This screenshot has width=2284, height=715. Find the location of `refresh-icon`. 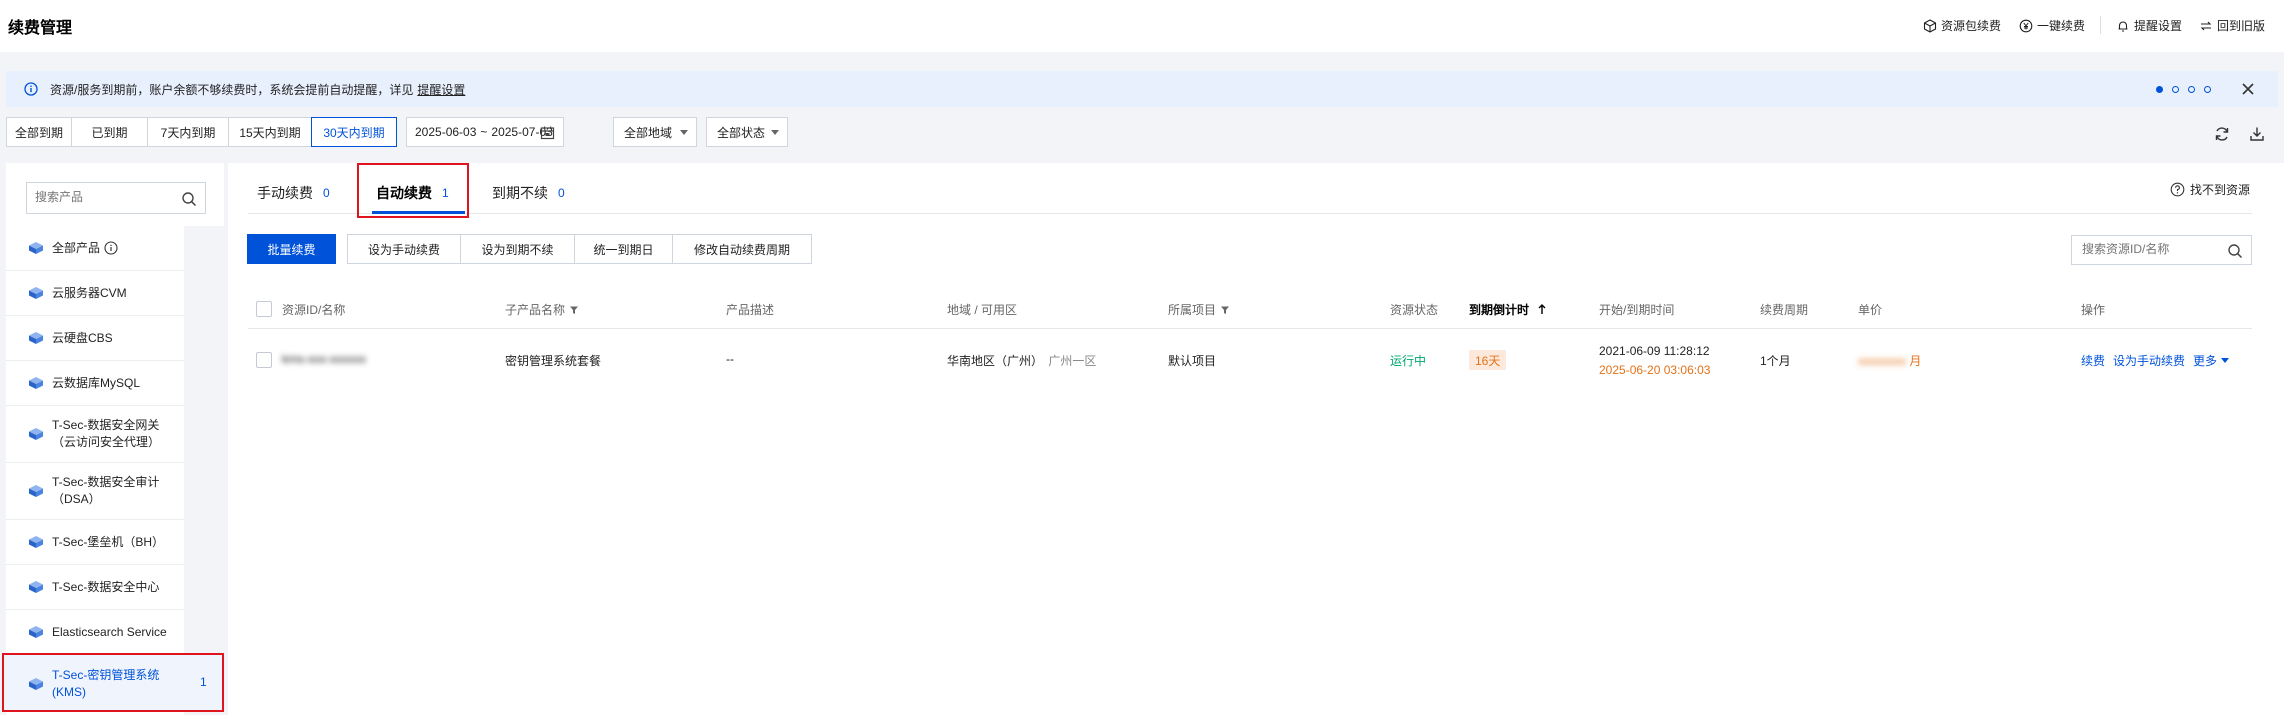

refresh-icon is located at coordinates (2222, 134).